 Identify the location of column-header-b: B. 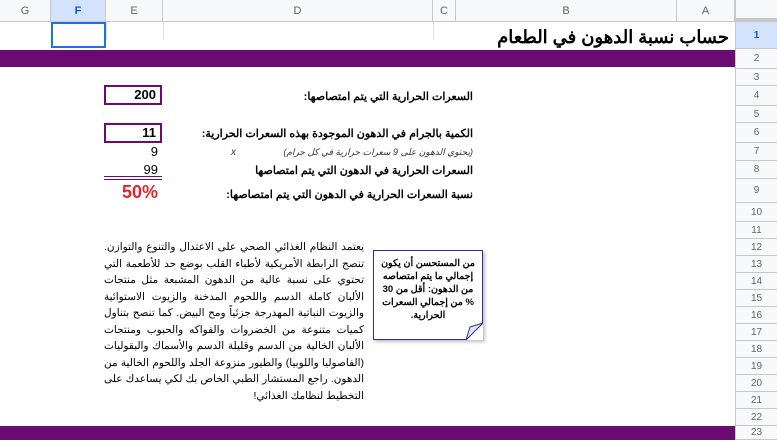
(566, 11).